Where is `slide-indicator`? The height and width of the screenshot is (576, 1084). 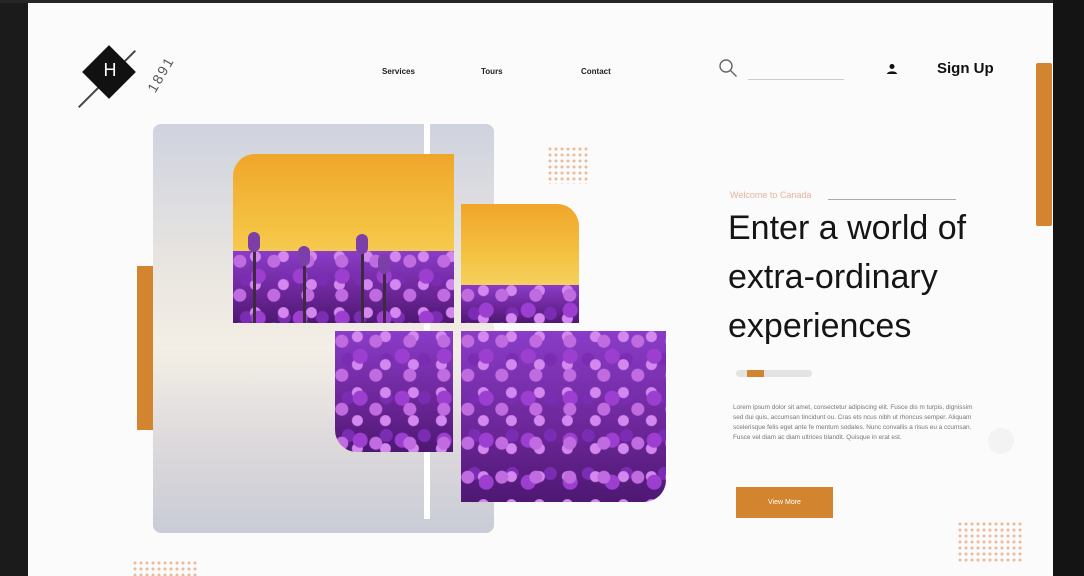 slide-indicator is located at coordinates (774, 373).